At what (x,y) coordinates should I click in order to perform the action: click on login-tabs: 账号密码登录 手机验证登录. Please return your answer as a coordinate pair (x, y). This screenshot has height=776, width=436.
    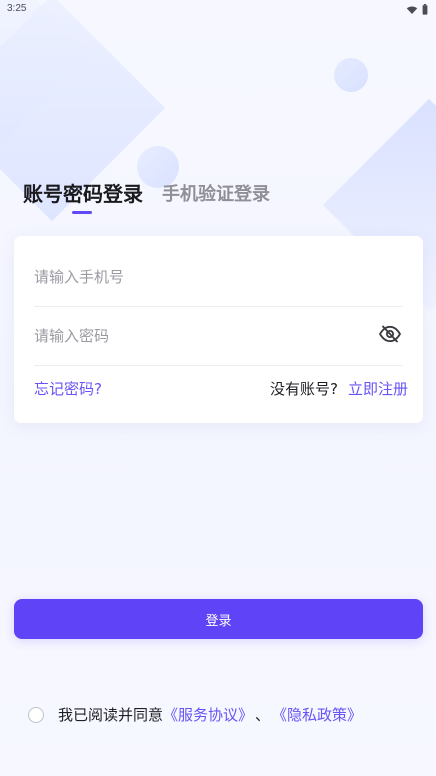
    Looking at the image, I should click on (146, 199).